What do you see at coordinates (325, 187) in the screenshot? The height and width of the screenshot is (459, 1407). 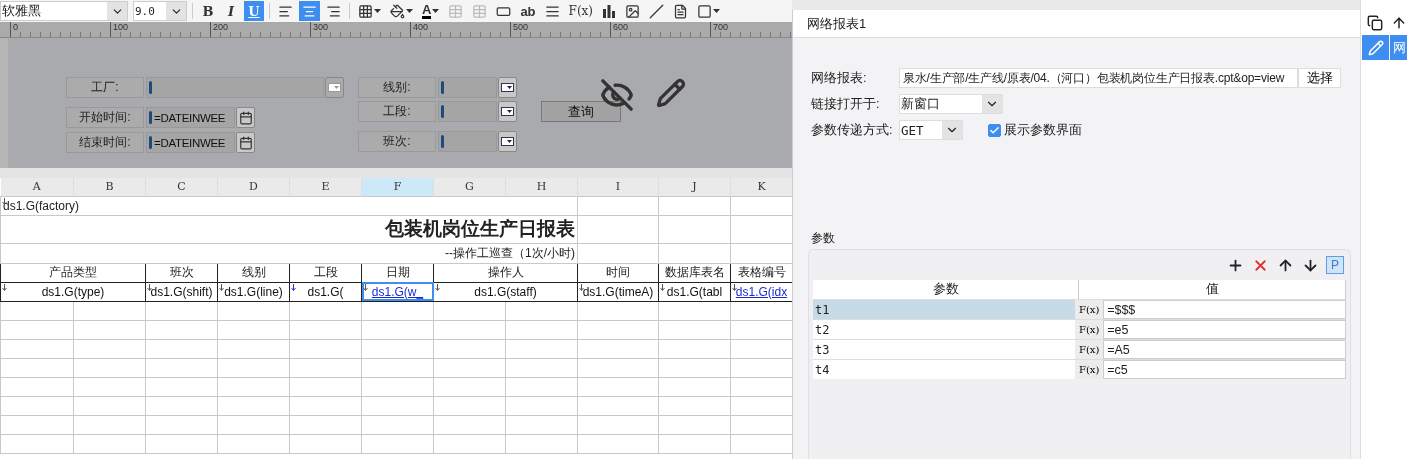 I see `column-header: E` at bounding box center [325, 187].